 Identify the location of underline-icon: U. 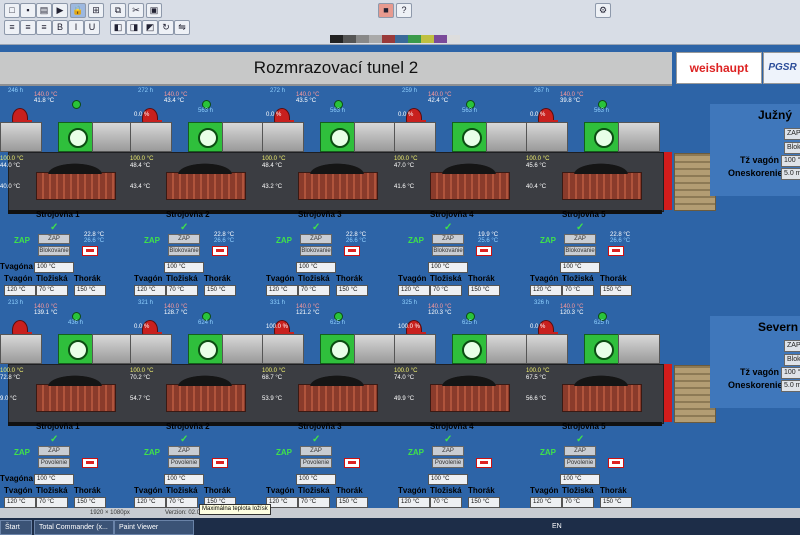
(92, 27).